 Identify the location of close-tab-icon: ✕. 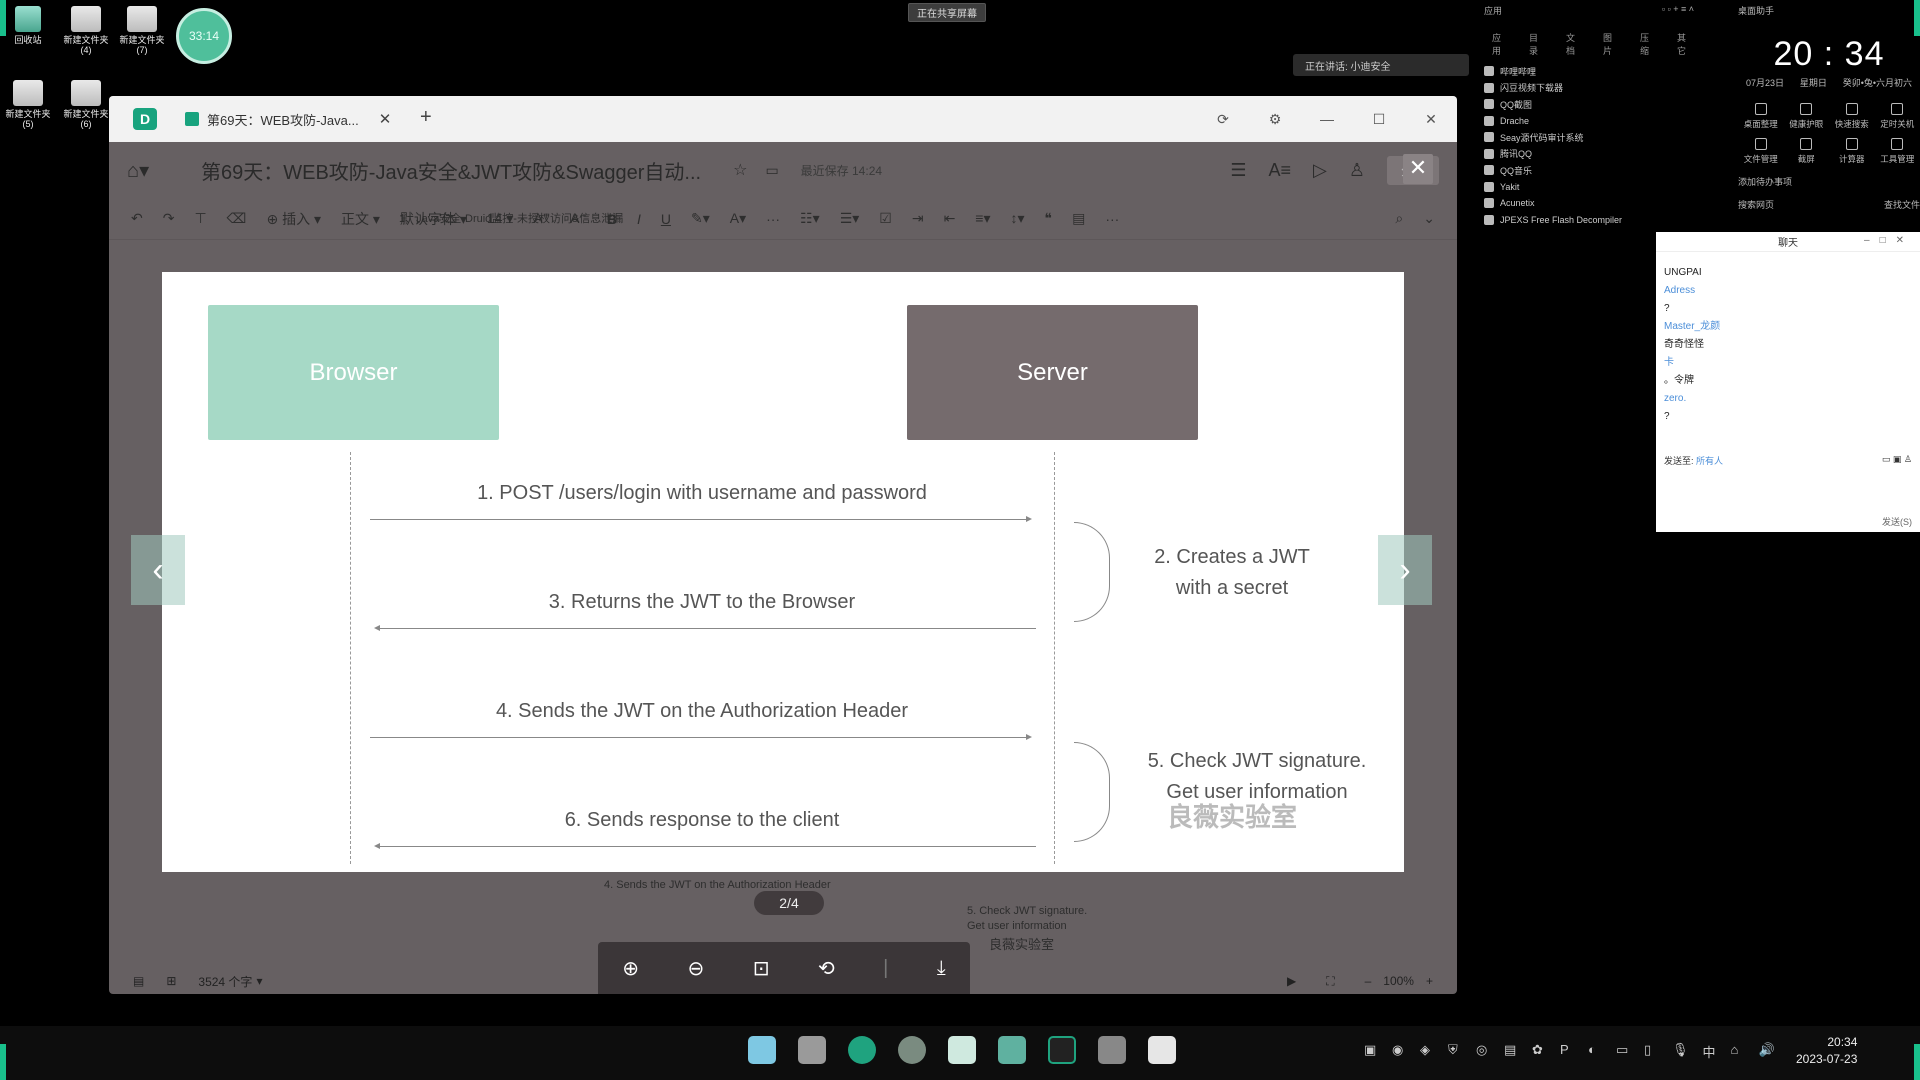
(385, 119).